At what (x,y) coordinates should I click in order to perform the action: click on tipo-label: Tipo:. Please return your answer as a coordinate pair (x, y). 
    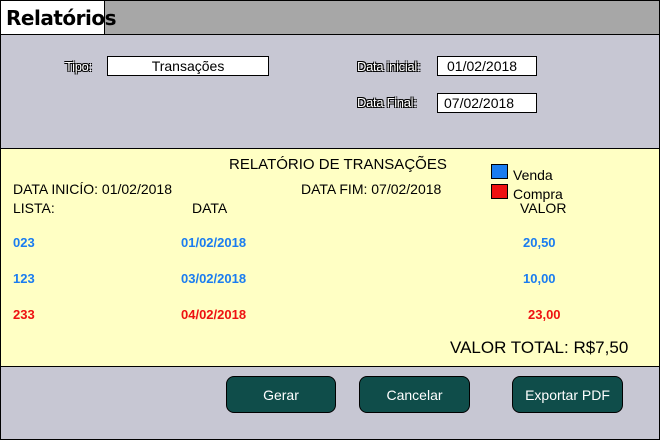
    Looking at the image, I should click on (78, 66).